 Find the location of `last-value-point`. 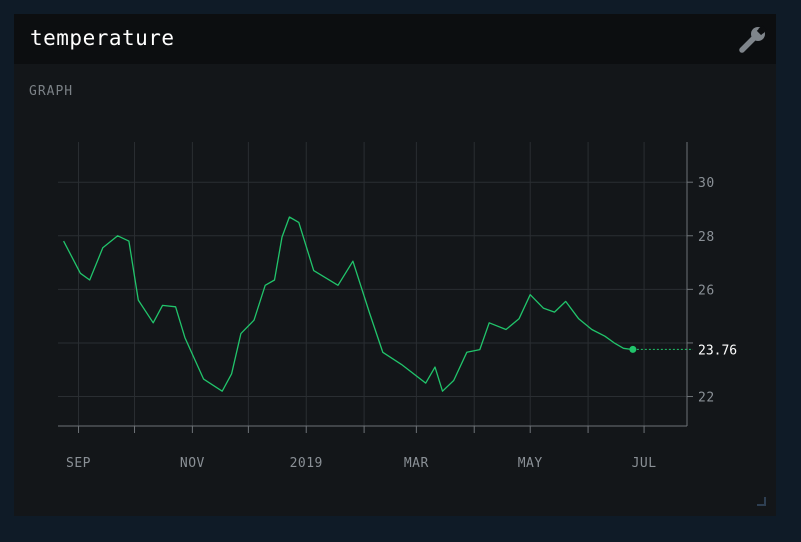

last-value-point is located at coordinates (633, 349).